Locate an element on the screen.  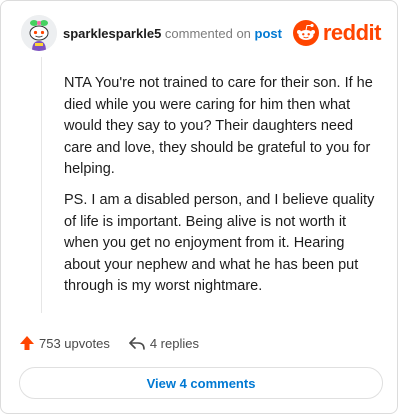
upvote-count: 753 upvotes is located at coordinates (74, 343).